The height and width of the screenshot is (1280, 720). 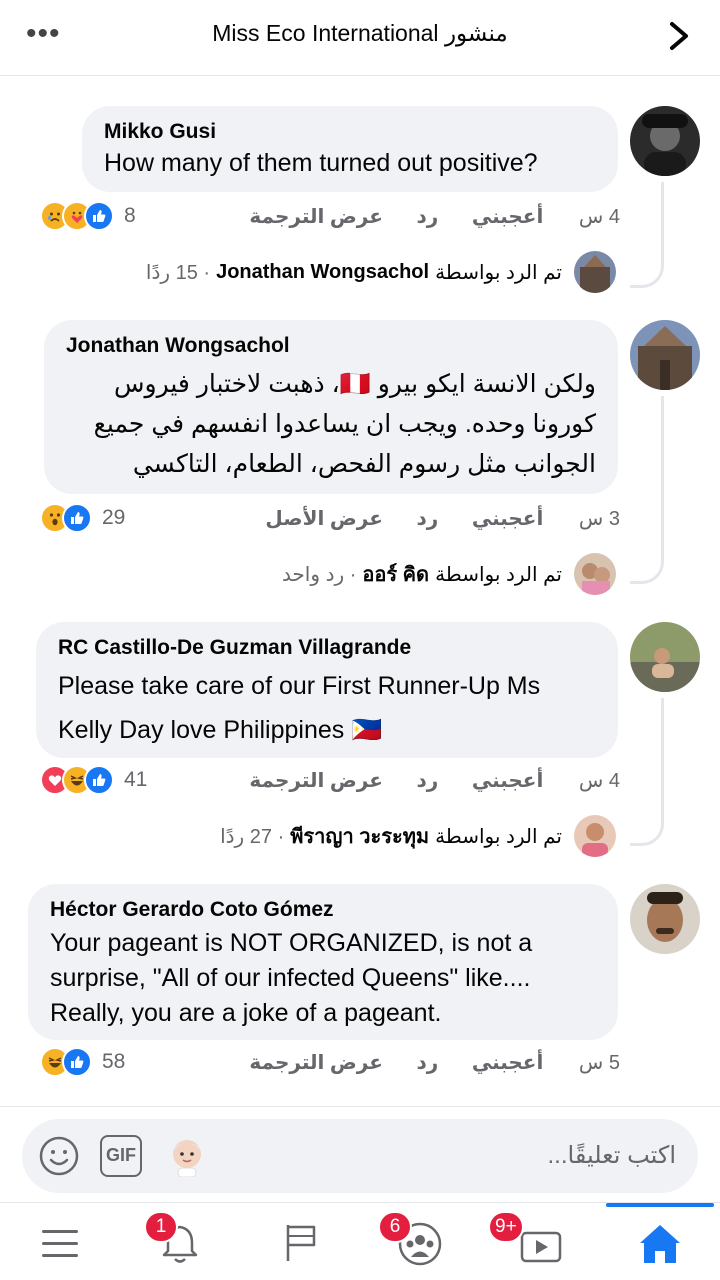 What do you see at coordinates (360, 33) in the screenshot?
I see `page-title: Miss Eco International منشور` at bounding box center [360, 33].